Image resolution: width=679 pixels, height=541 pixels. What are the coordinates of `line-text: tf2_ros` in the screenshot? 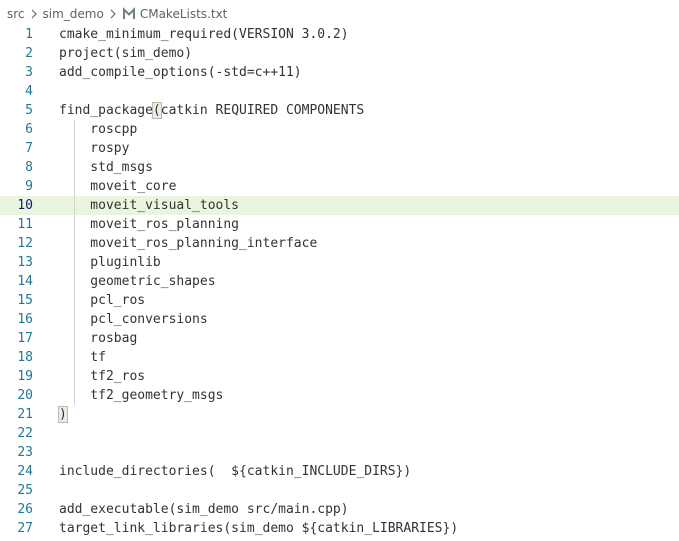 It's located at (102, 376).